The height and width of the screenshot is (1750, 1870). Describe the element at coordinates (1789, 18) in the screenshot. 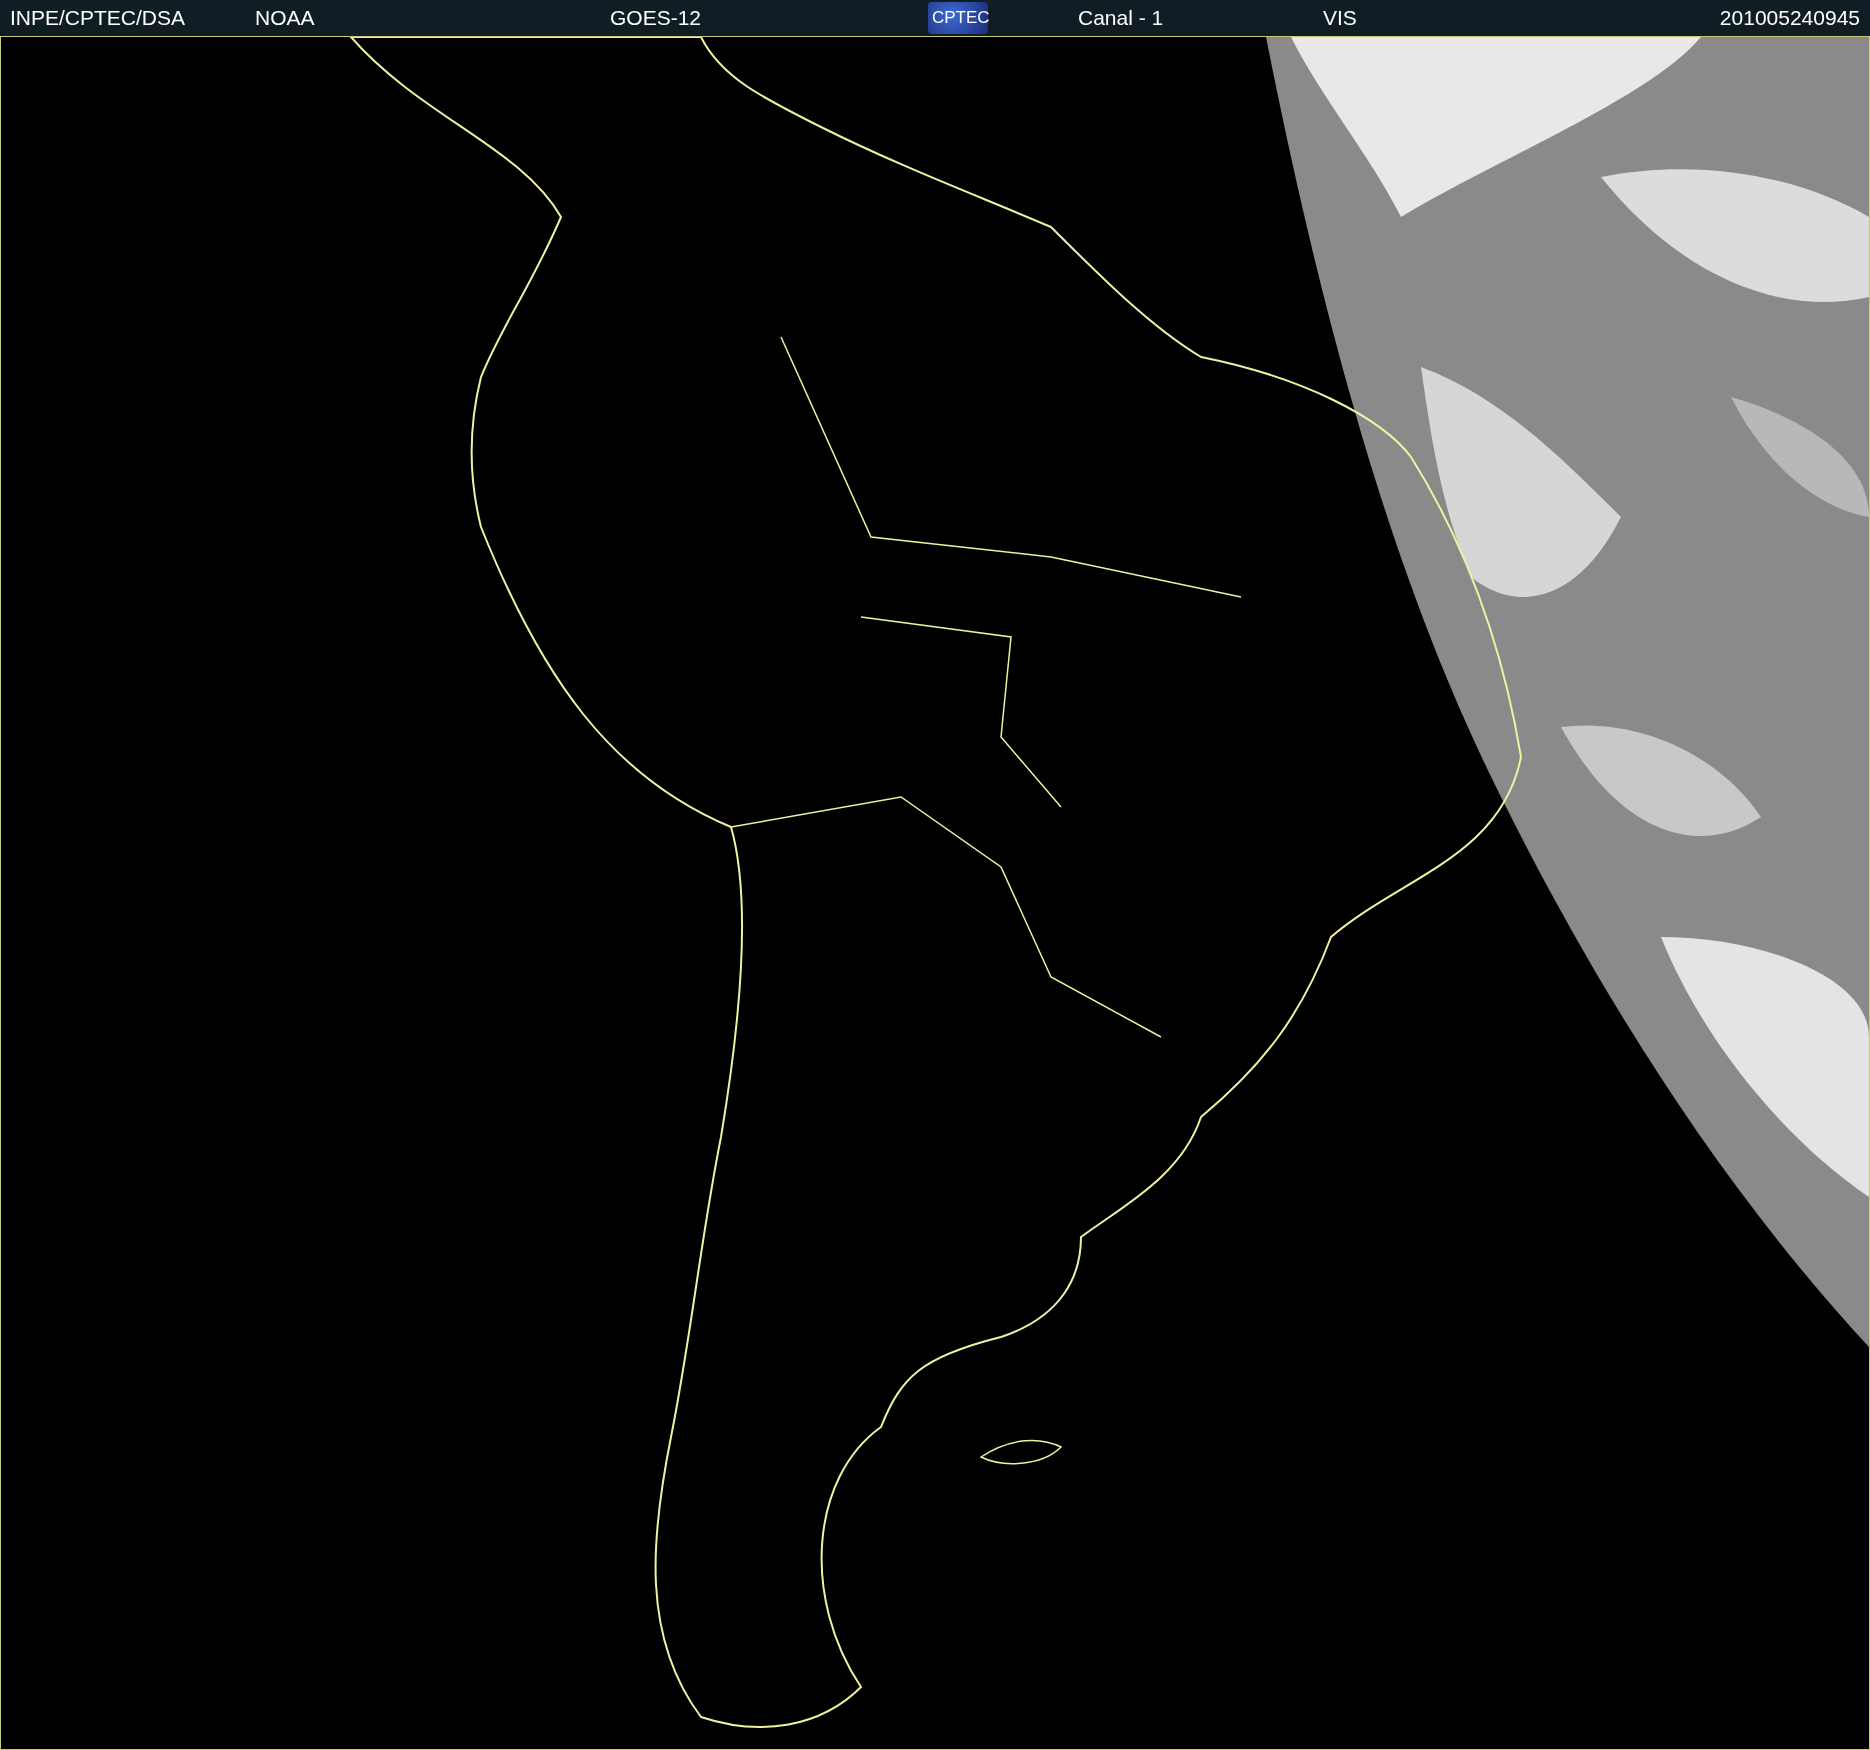

I see `header-label: 201005240945` at that location.